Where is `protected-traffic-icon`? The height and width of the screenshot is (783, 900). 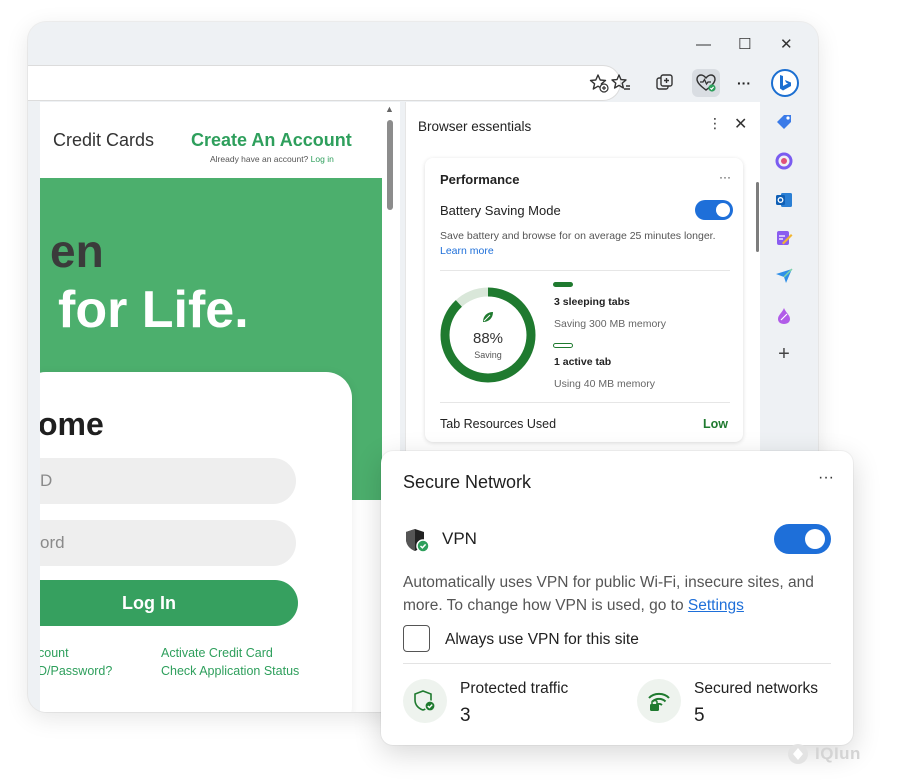
protected-traffic-icon is located at coordinates (425, 701).